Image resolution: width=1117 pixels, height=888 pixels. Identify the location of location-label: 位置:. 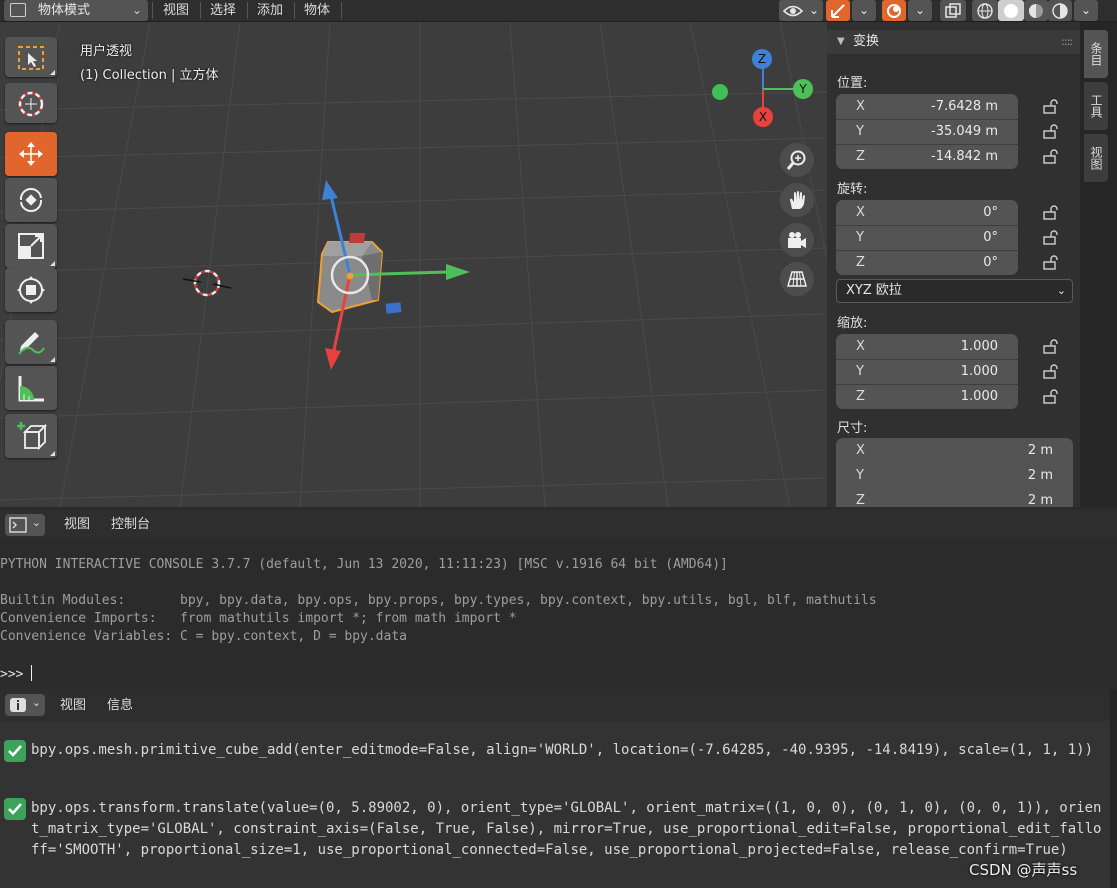
(852, 83).